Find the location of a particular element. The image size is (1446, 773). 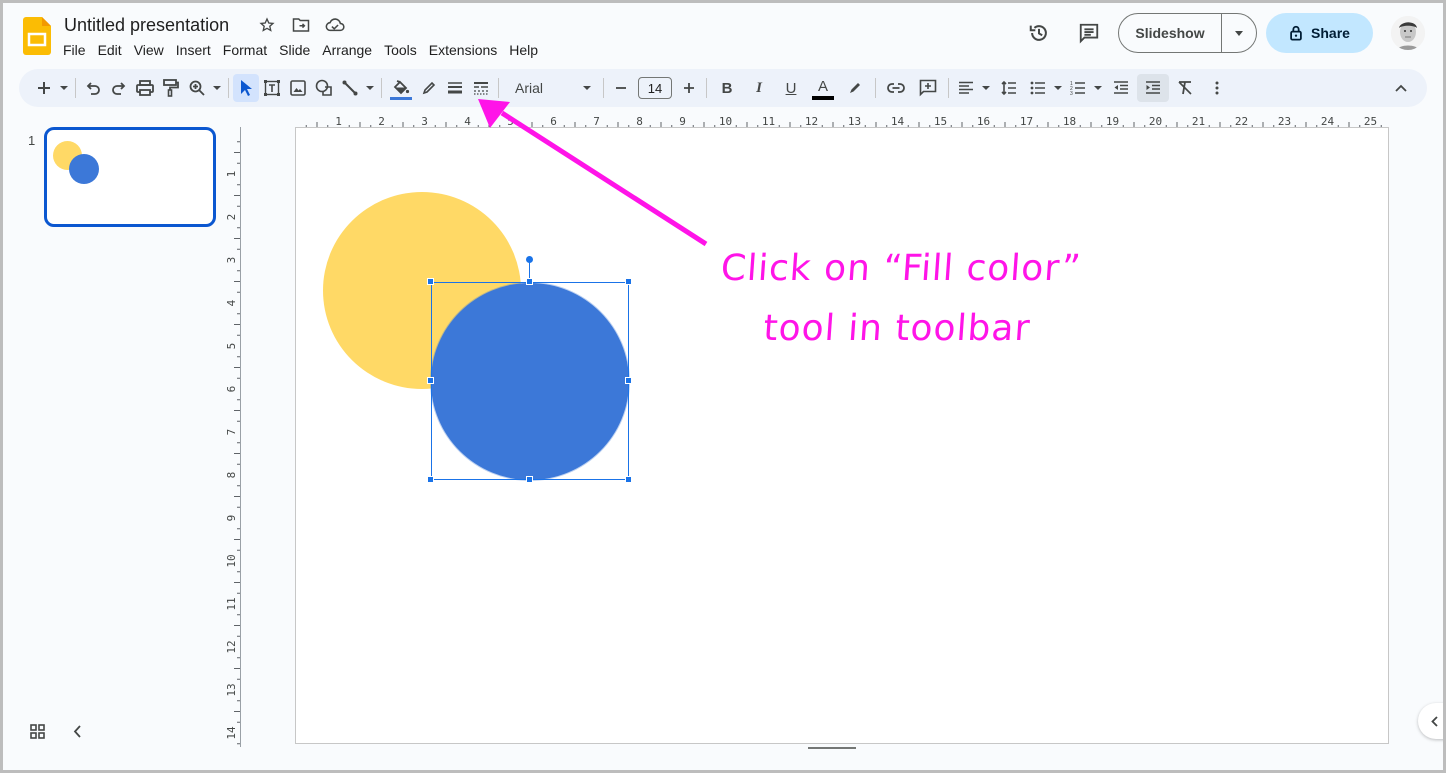

line-tool-dropdown is located at coordinates (370, 88).